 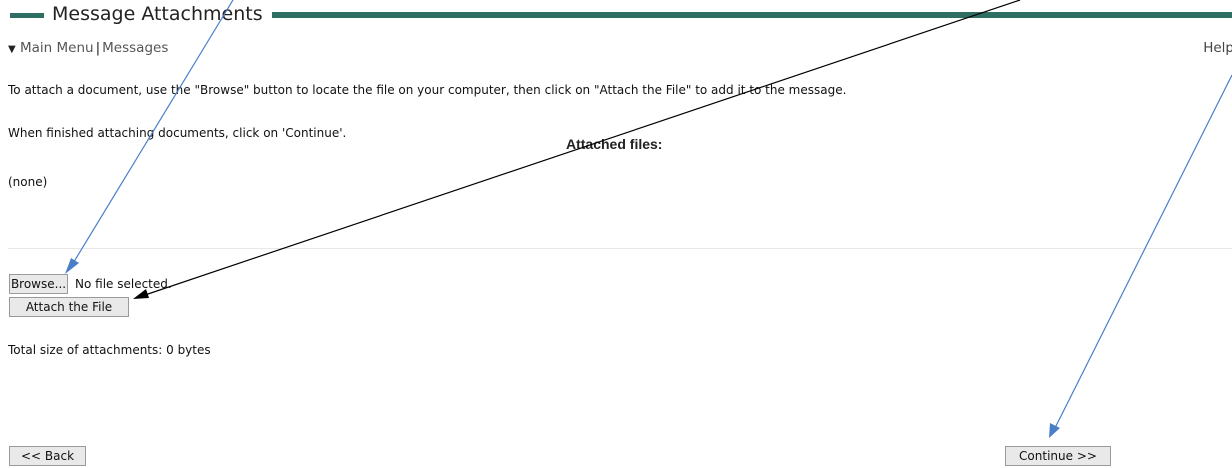 What do you see at coordinates (72, 266) in the screenshot?
I see `arrow-head-browse` at bounding box center [72, 266].